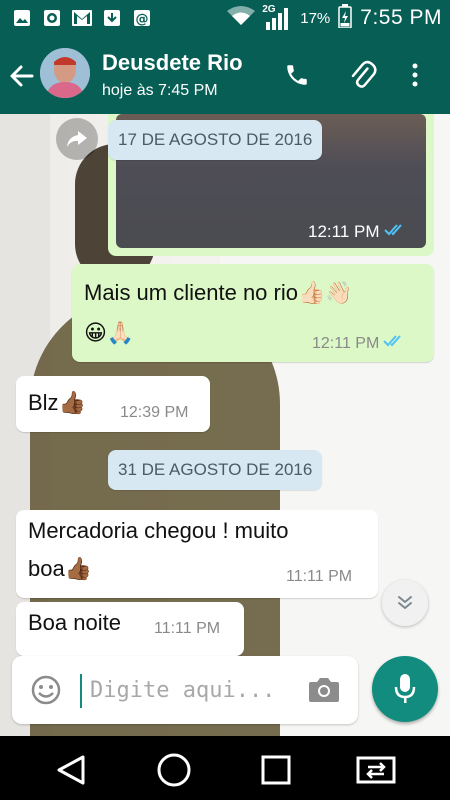  What do you see at coordinates (158, 530) in the screenshot?
I see `message-text-line1: Mercadoria chegou ! muito` at bounding box center [158, 530].